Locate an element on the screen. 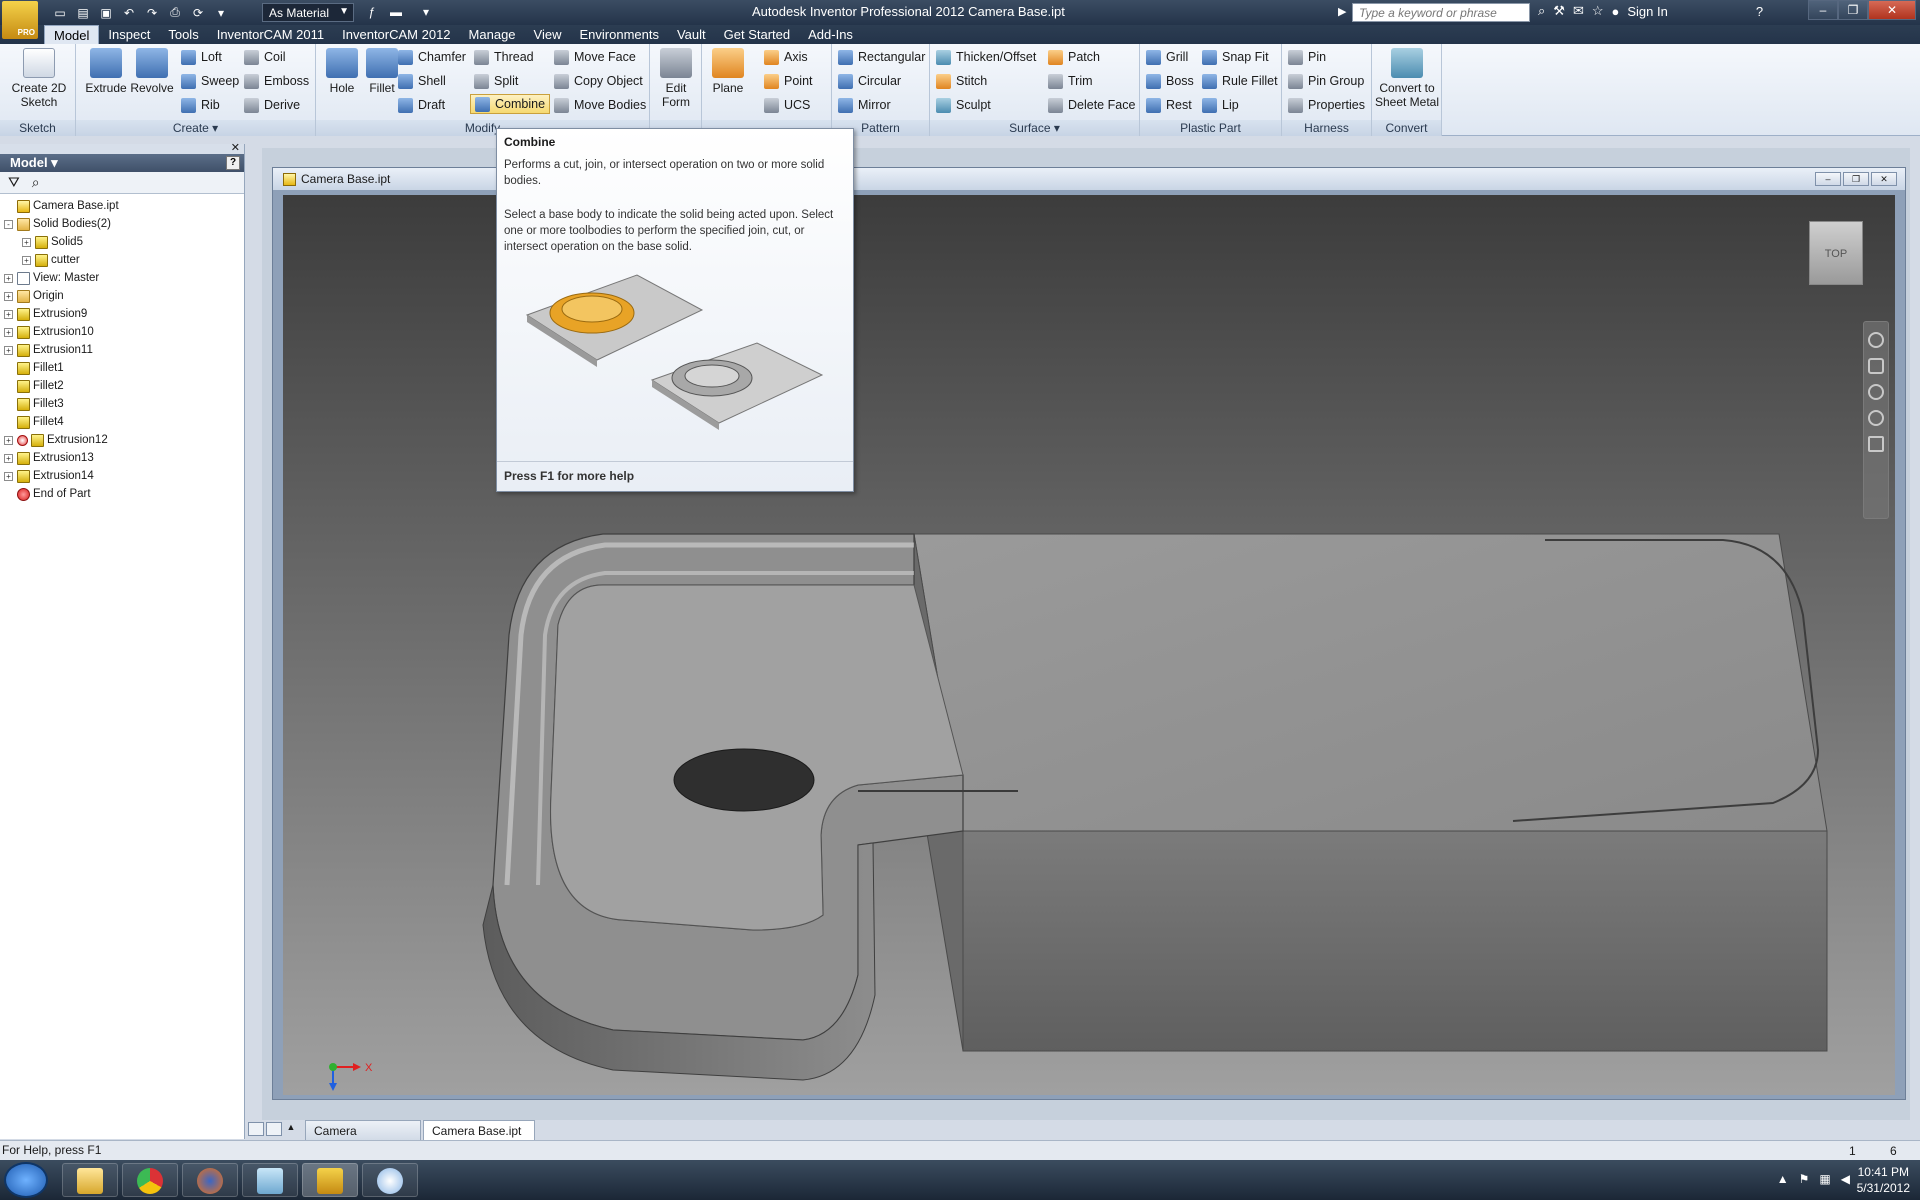 This screenshot has width=1920, height=1200. explorer-taskbar-button is located at coordinates (90, 1180).